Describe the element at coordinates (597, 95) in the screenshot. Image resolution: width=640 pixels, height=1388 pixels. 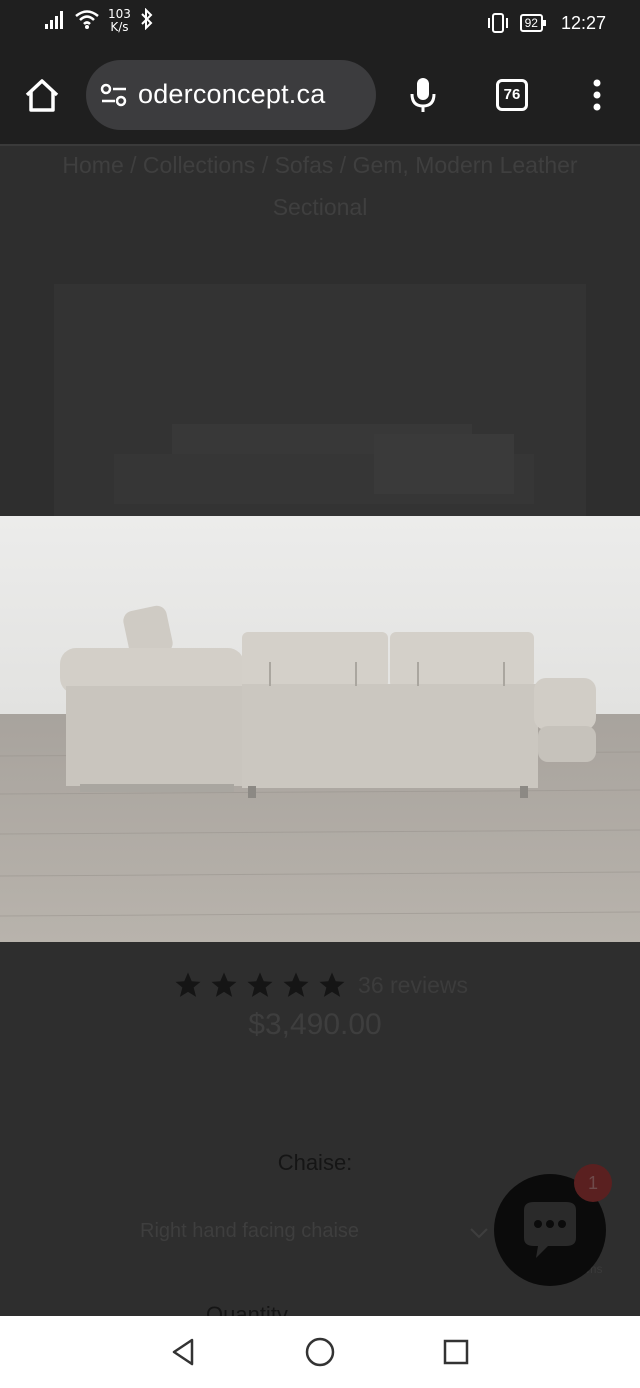
I see `more-options-icon` at that location.